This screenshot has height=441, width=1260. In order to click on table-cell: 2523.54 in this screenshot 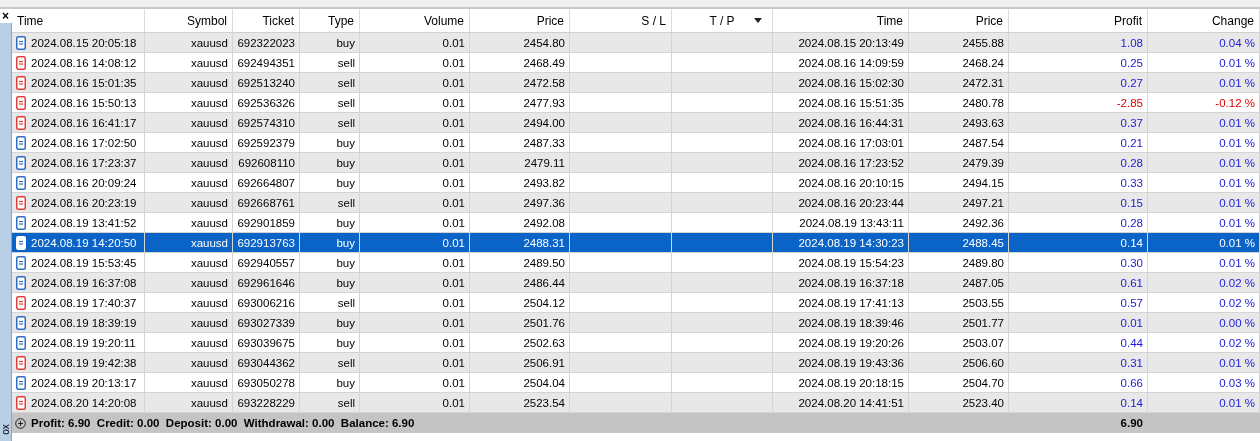, I will do `click(544, 402)`.